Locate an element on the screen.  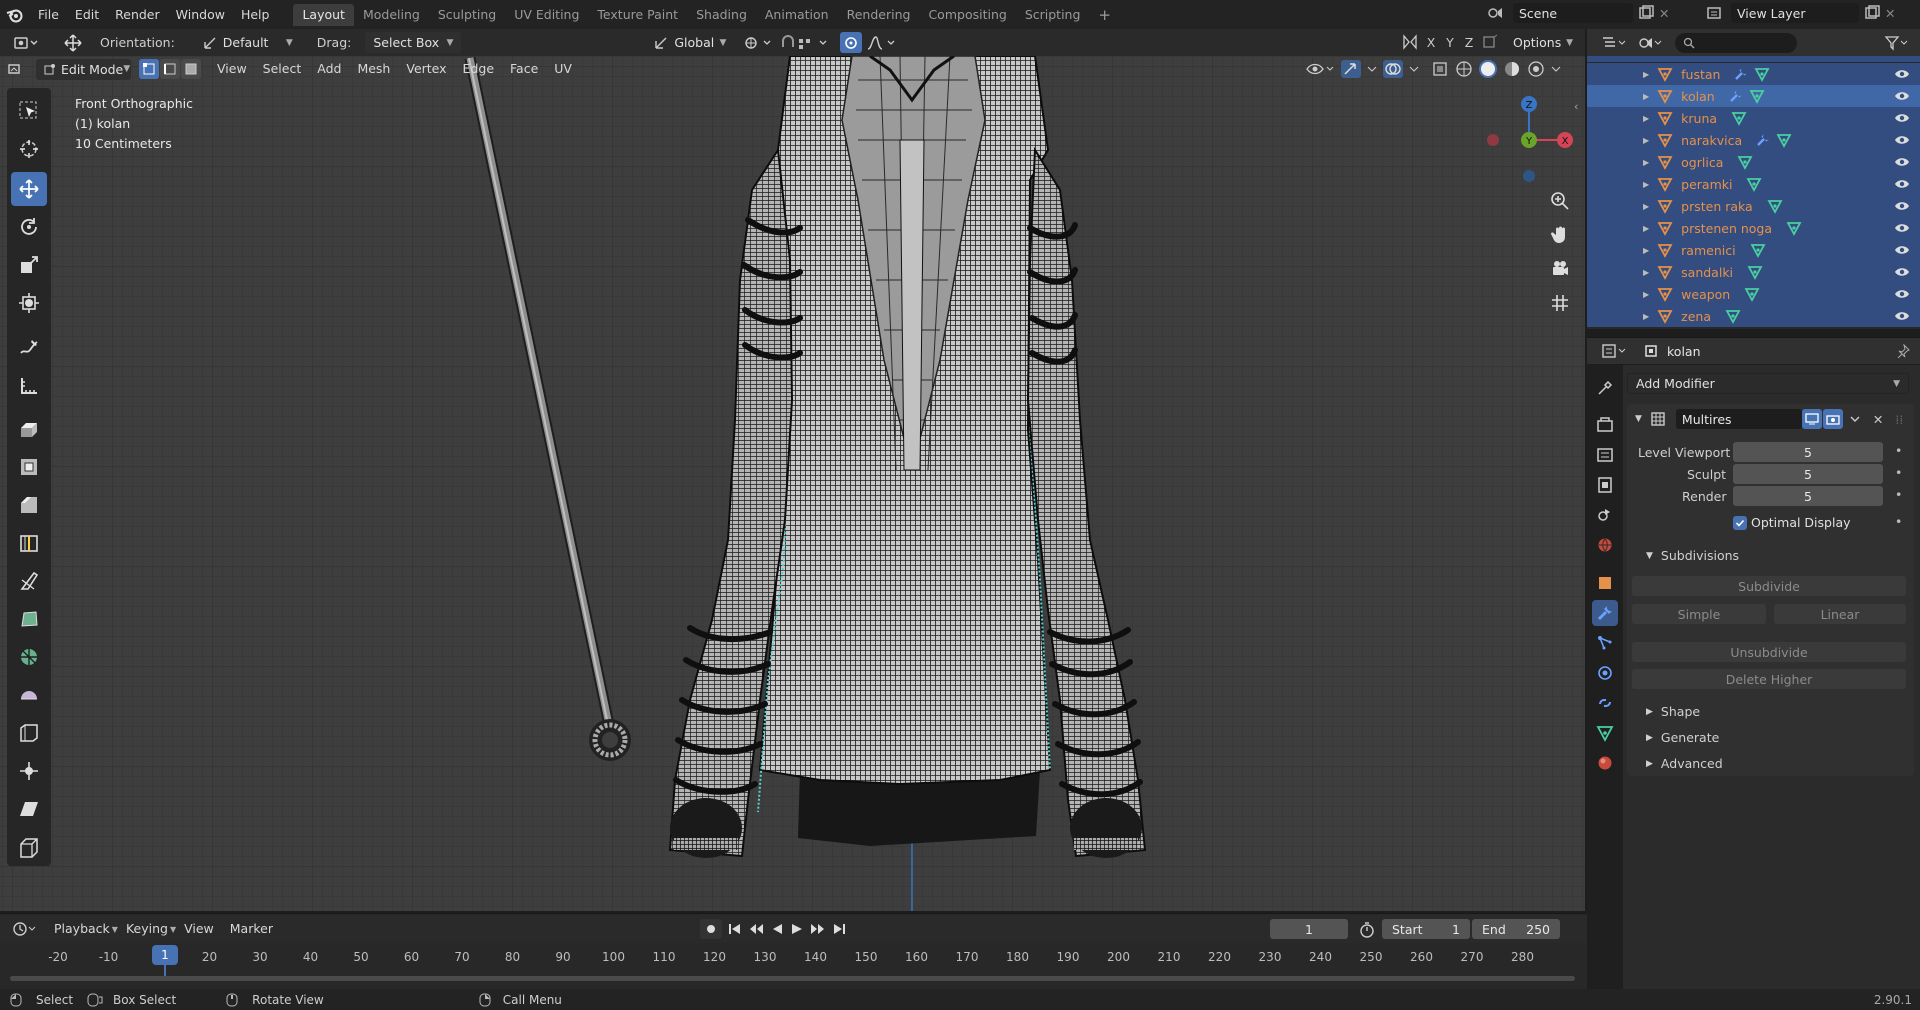
tab-physics is located at coordinates (1605, 673).